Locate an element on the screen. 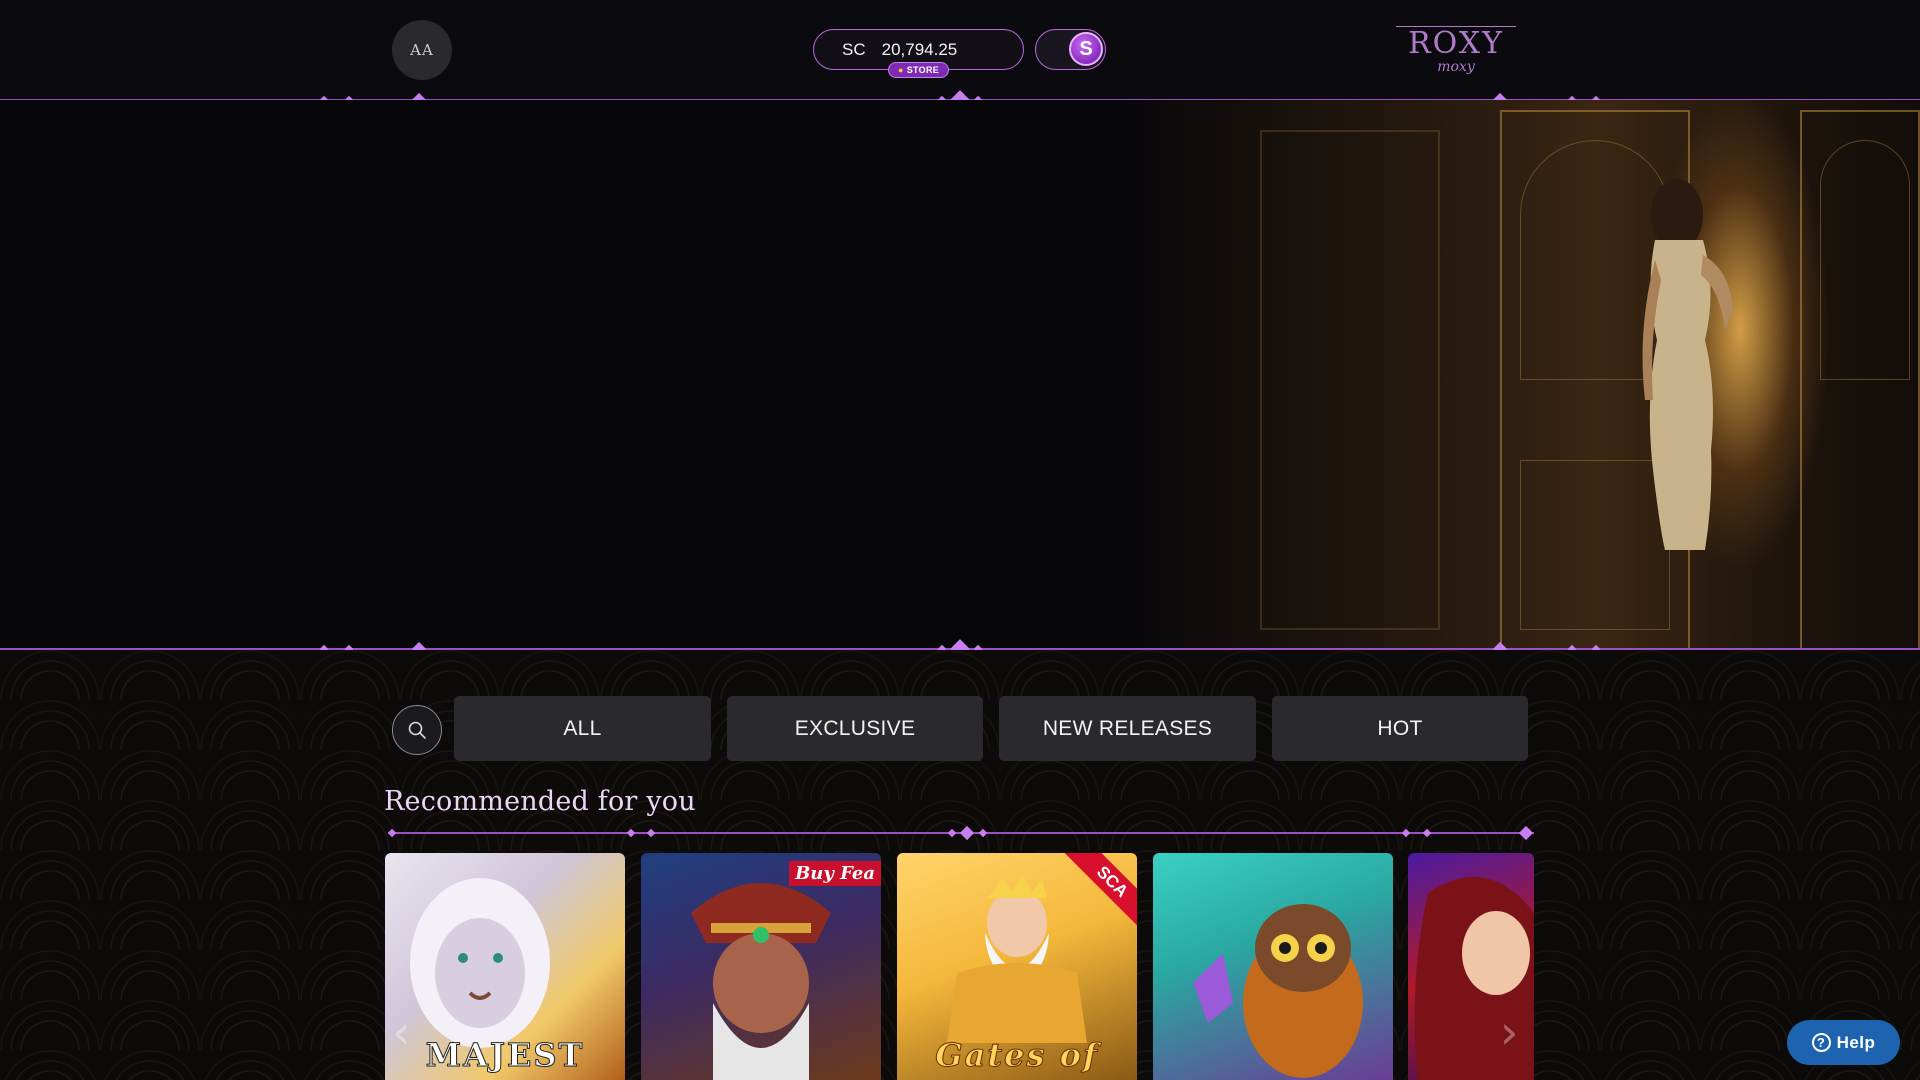 The height and width of the screenshot is (1080, 1920). help-label: Help is located at coordinates (1856, 1042).